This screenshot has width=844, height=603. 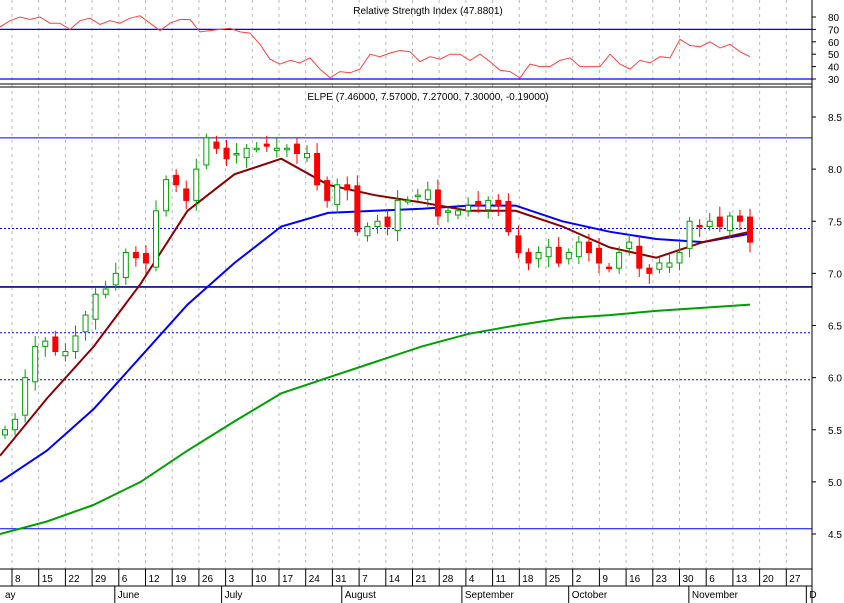 What do you see at coordinates (605, 579) in the screenshot?
I see `day-label: 9` at bounding box center [605, 579].